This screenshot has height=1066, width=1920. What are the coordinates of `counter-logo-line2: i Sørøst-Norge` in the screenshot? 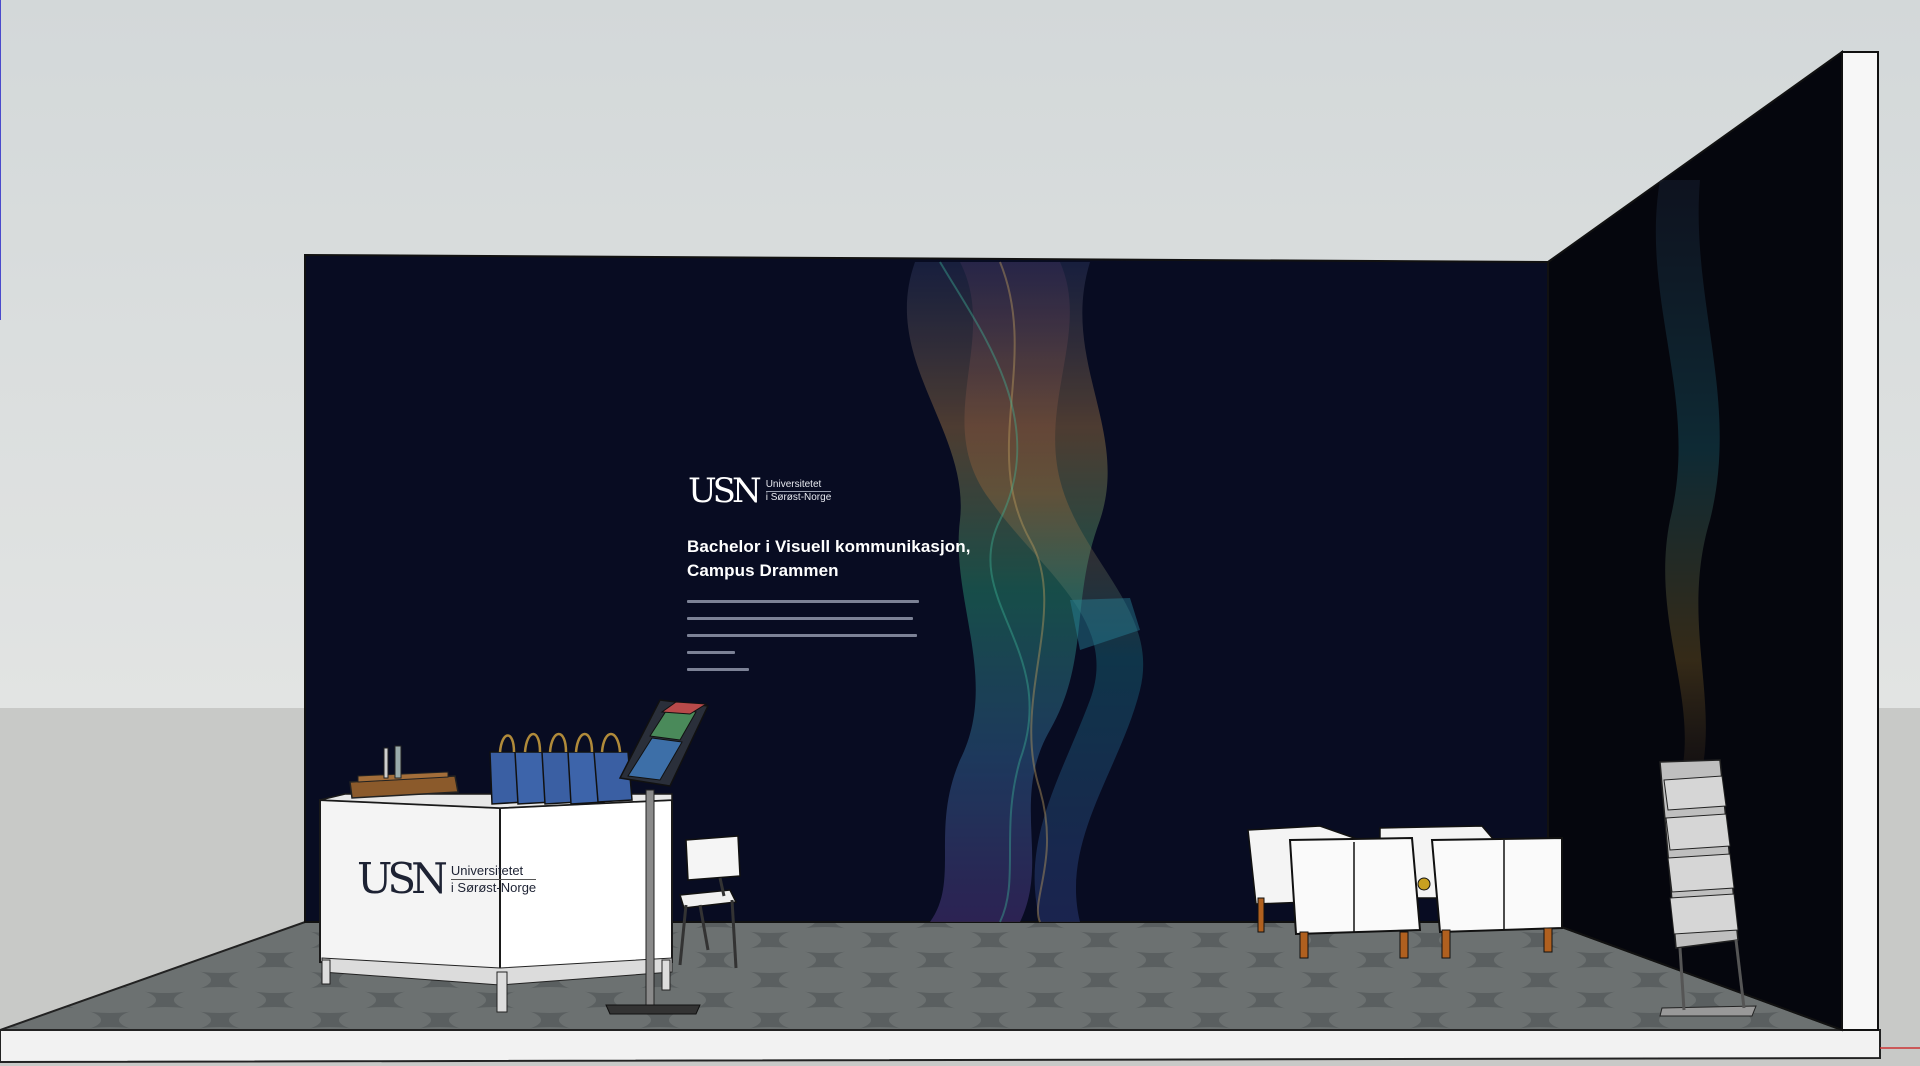 It's located at (493, 886).